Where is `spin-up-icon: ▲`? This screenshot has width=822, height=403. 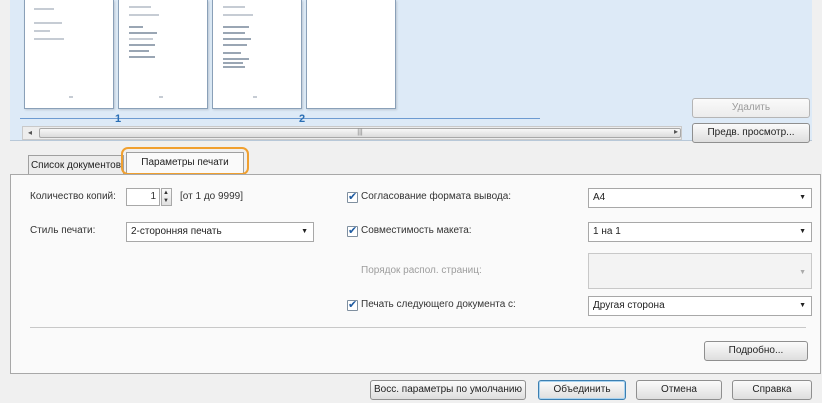
spin-up-icon: ▲ is located at coordinates (166, 193).